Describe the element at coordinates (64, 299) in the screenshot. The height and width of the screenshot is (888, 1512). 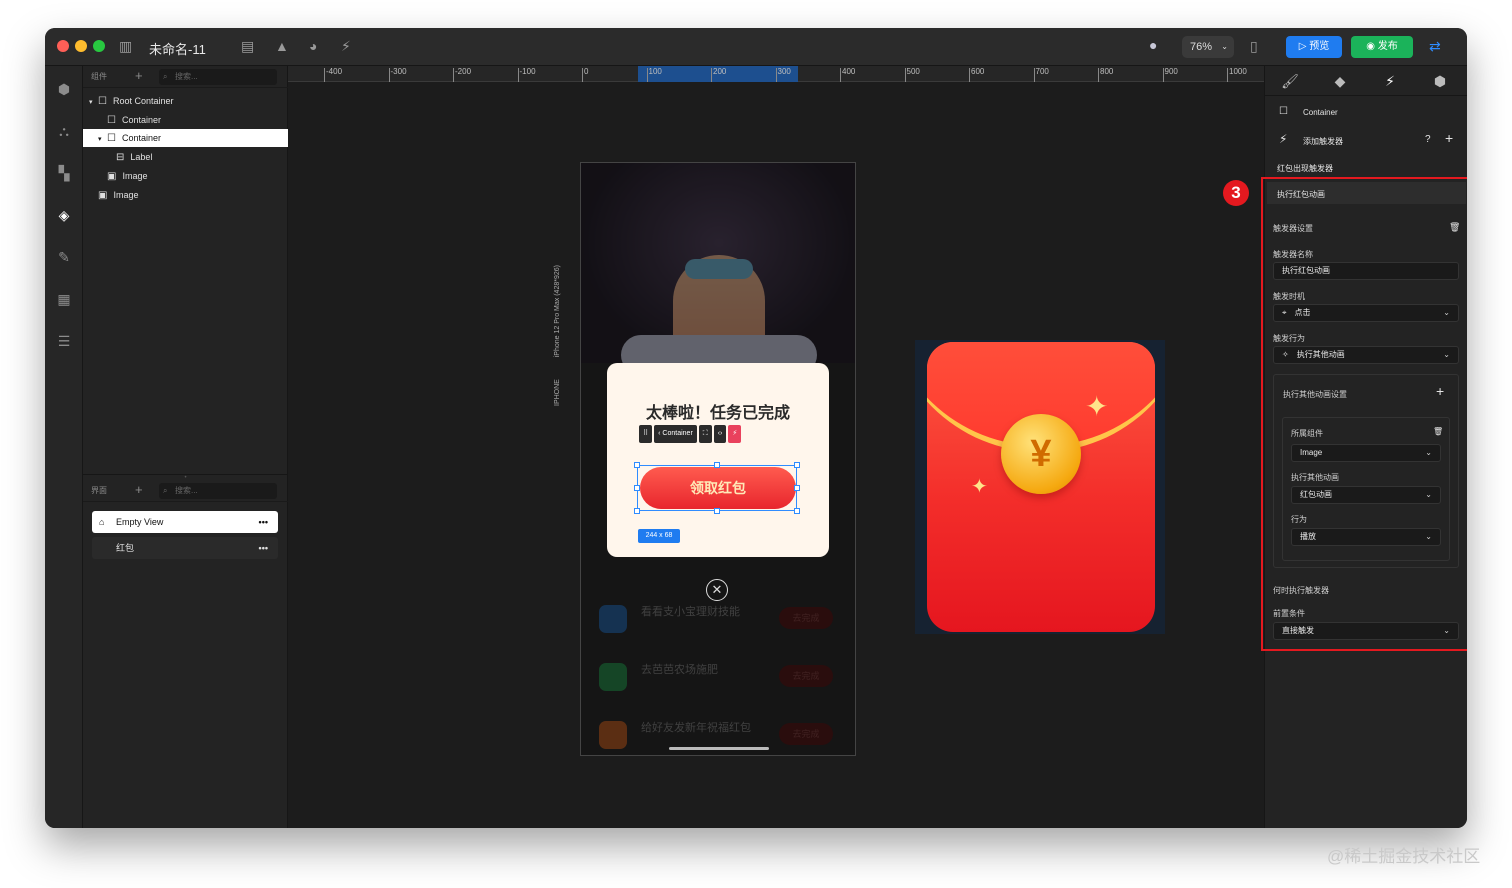
I see `layout-icon: ▦` at that location.